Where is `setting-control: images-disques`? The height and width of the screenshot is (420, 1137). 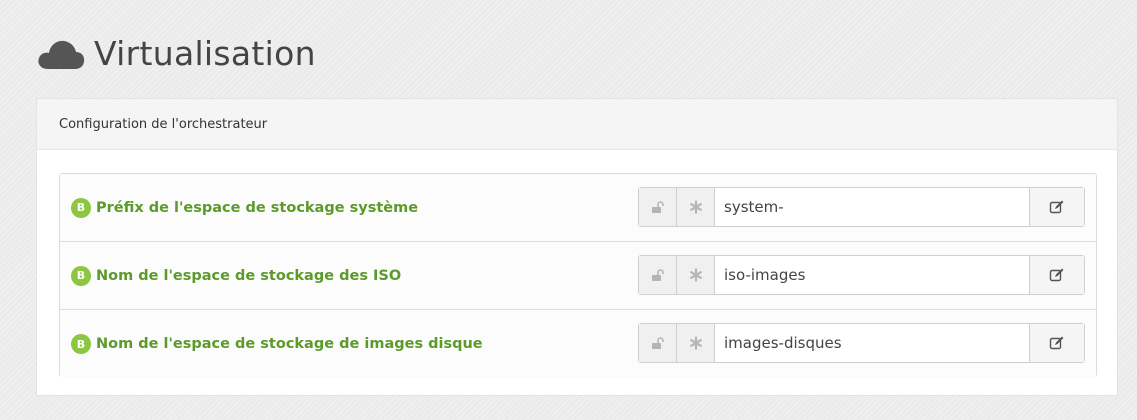
setting-control: images-disques is located at coordinates (861, 343).